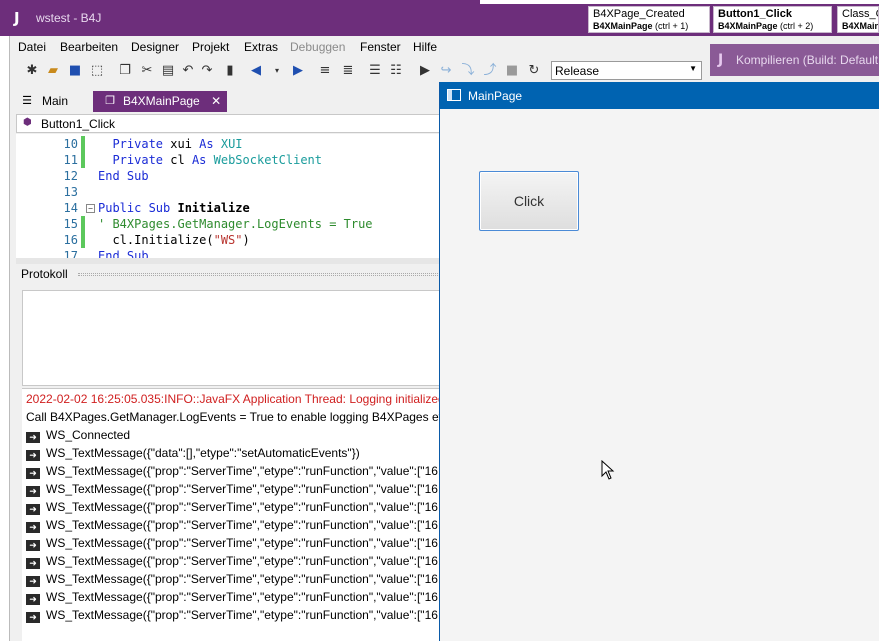 This screenshot has width=879, height=641. I want to click on menu-extras: Extras, so click(261, 47).